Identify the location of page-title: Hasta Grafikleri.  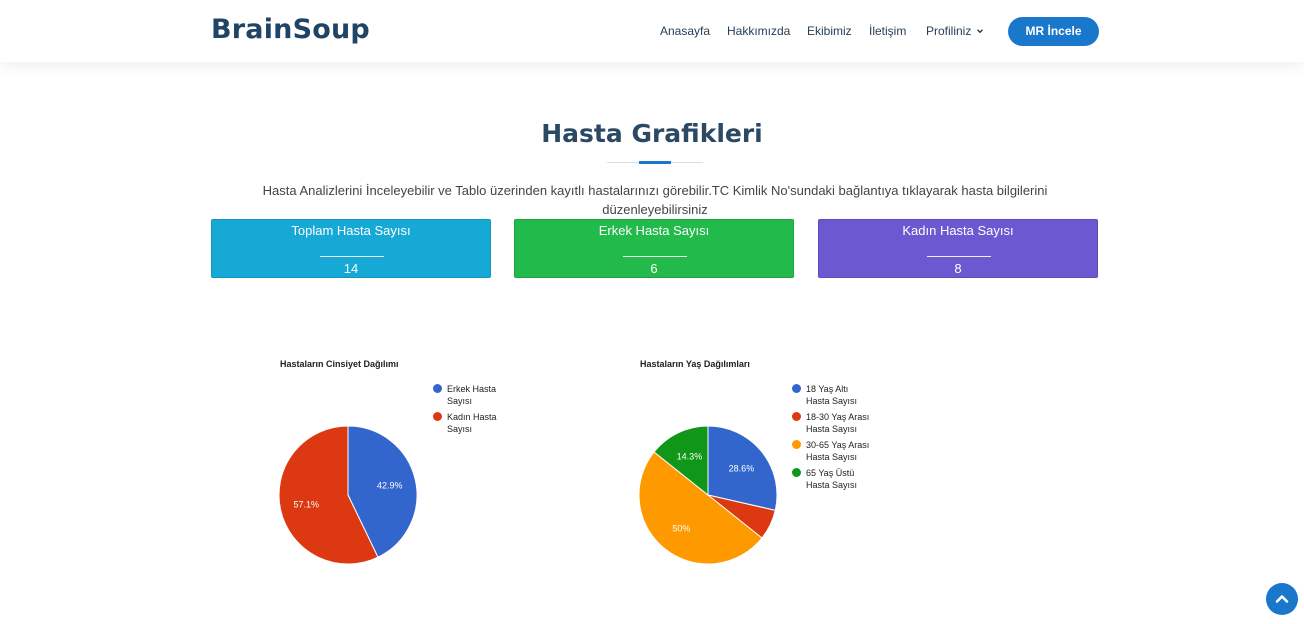
(652, 133).